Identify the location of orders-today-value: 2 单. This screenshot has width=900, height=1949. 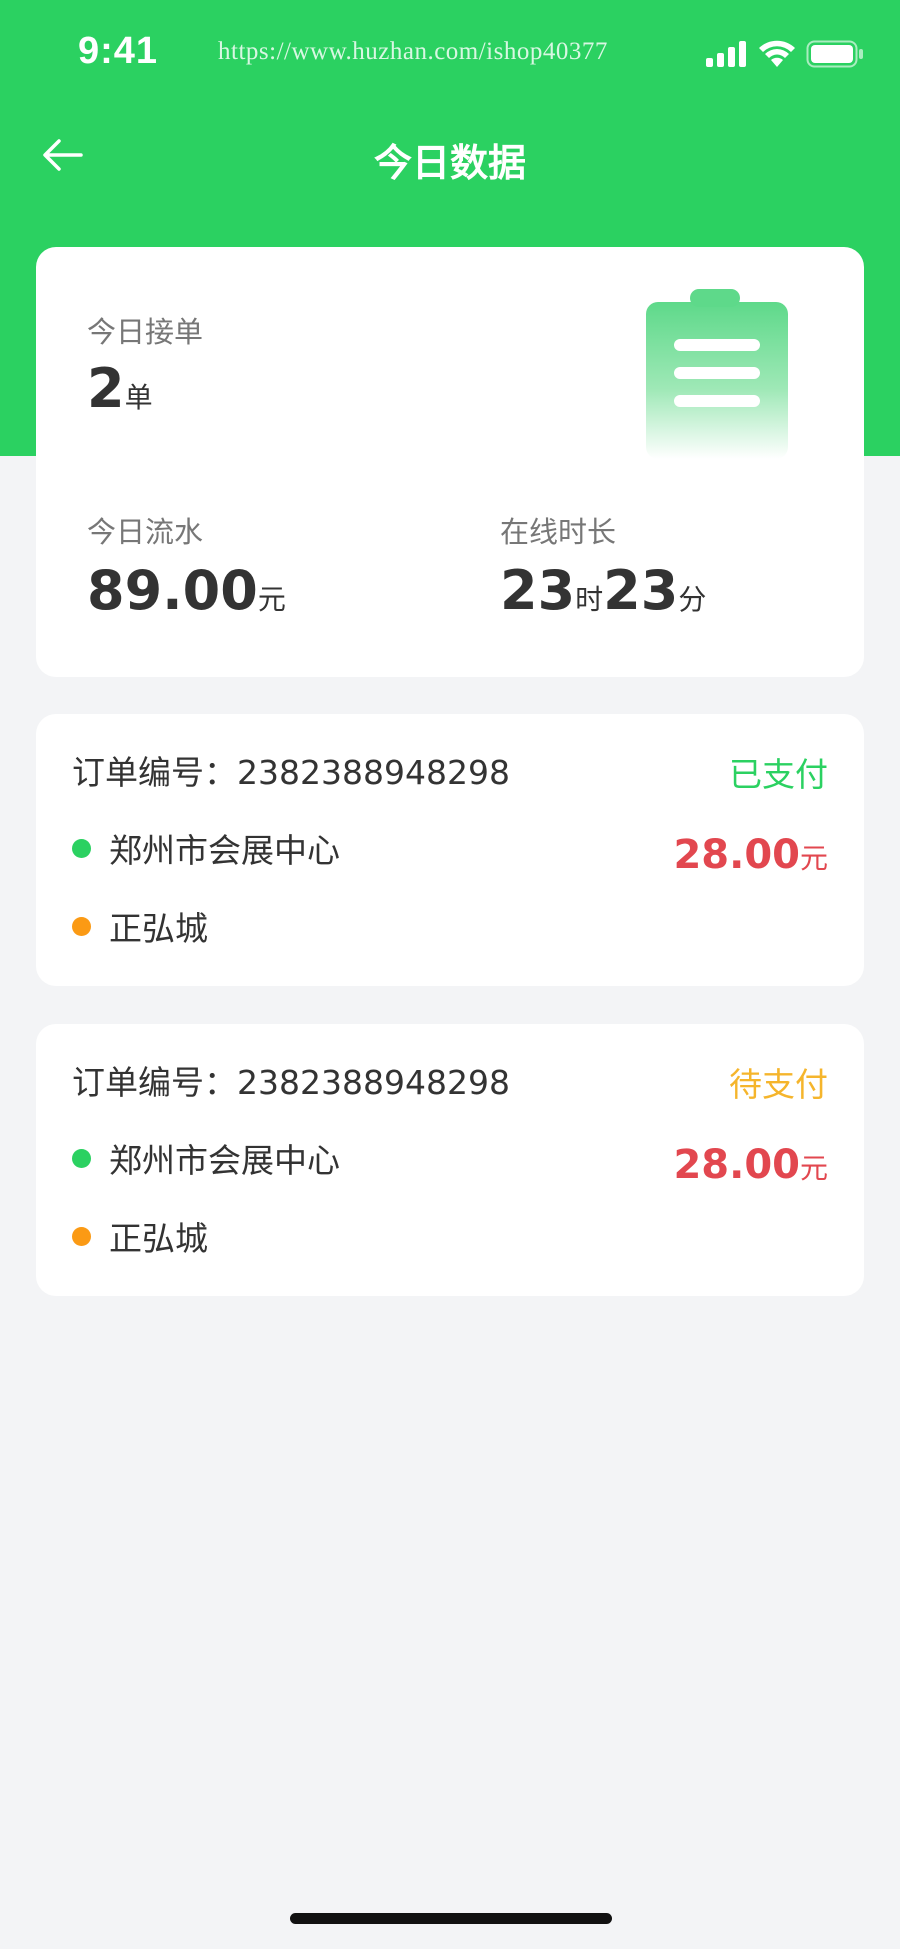
(120, 388).